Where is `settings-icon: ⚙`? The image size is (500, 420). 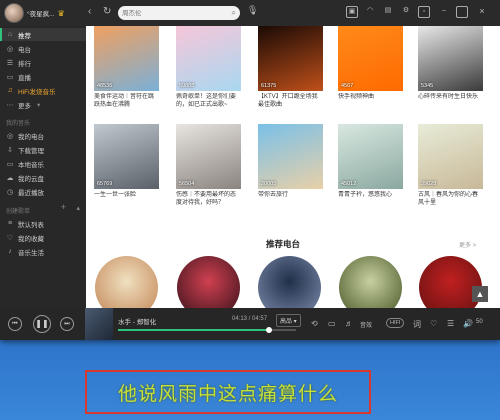
settings-icon: ⚙ is located at coordinates (406, 12).